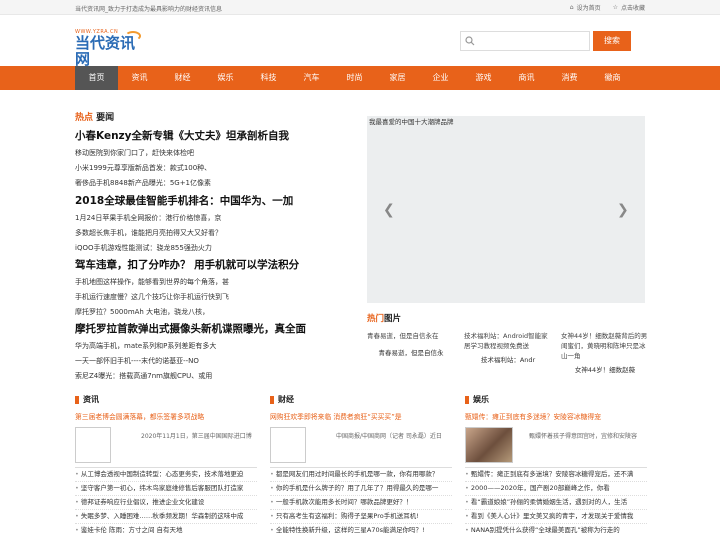 The height and width of the screenshot is (540, 720). What do you see at coordinates (166, 530) in the screenshot?
I see `list-item: 鉴娃卡伦 陈雨：方寸之间 自有天地` at bounding box center [166, 530].